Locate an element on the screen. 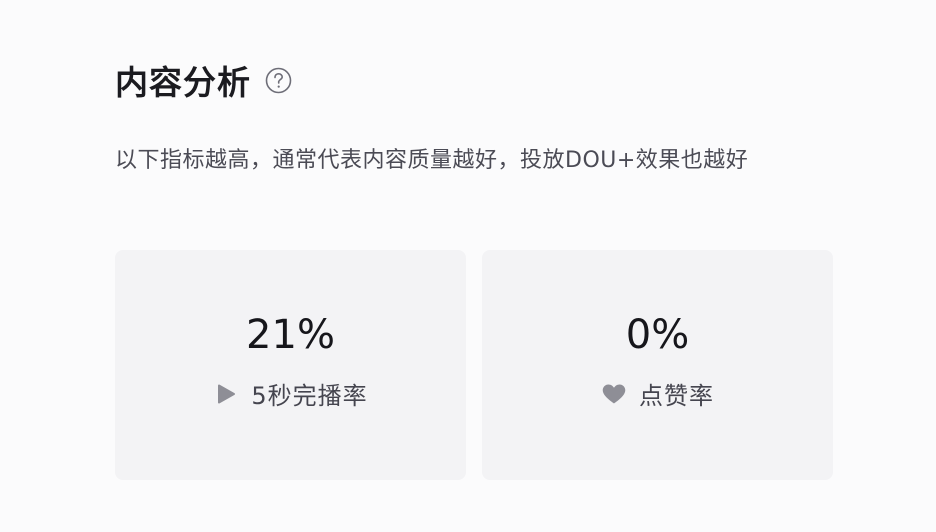 Image resolution: width=936 pixels, height=532 pixels. section-description: 以下指标越高，通常代表内容质量越好，投放DOU+效果也越好 is located at coordinates (432, 160).